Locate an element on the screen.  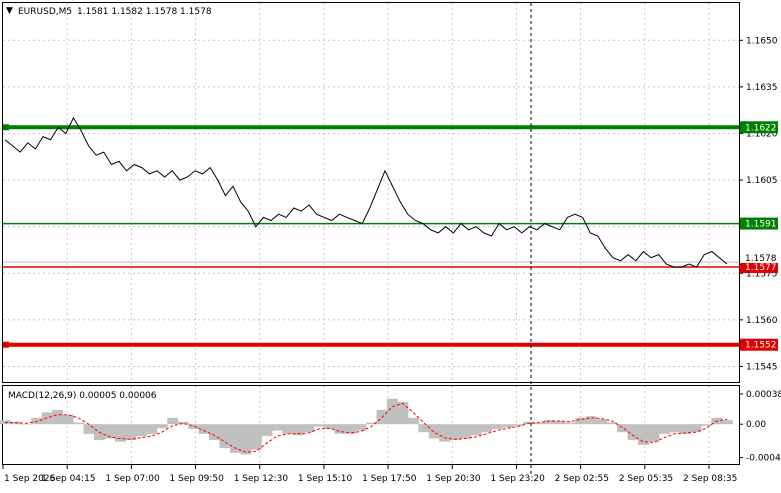
time-label: 1 Sep 04:15 is located at coordinates (68, 479).